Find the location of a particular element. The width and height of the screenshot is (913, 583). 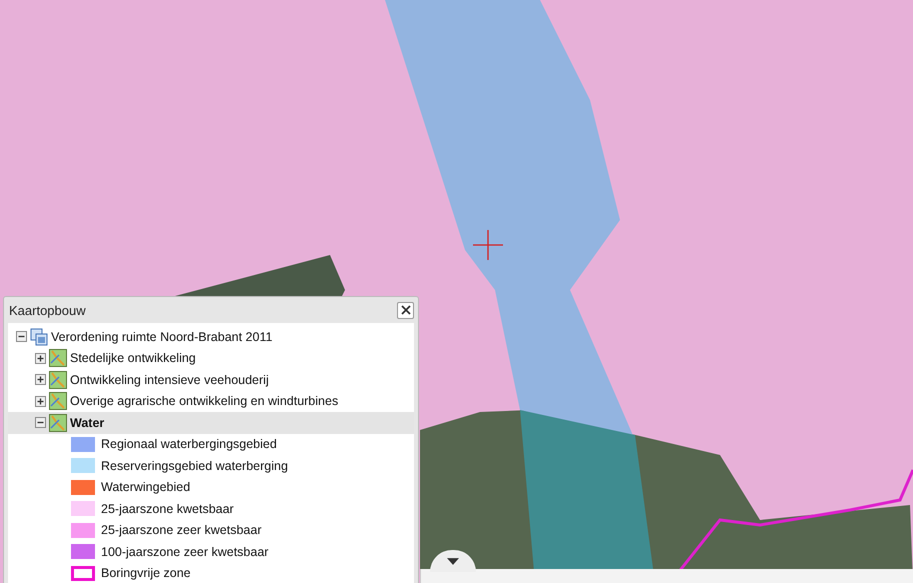

legend-label: Waterwingebied is located at coordinates (145, 487).